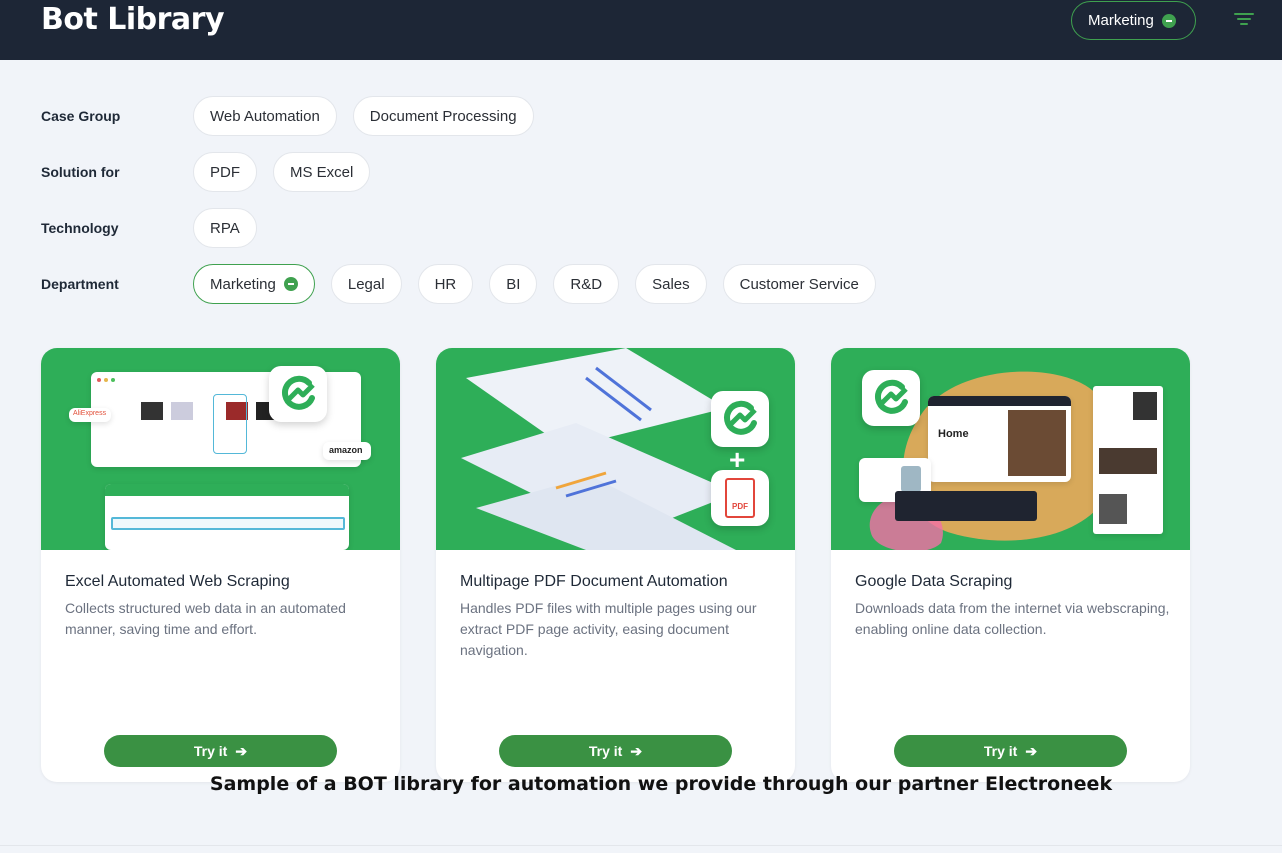 The image size is (1282, 853). I want to click on filter-row-technology: Technology RPA, so click(149, 228).